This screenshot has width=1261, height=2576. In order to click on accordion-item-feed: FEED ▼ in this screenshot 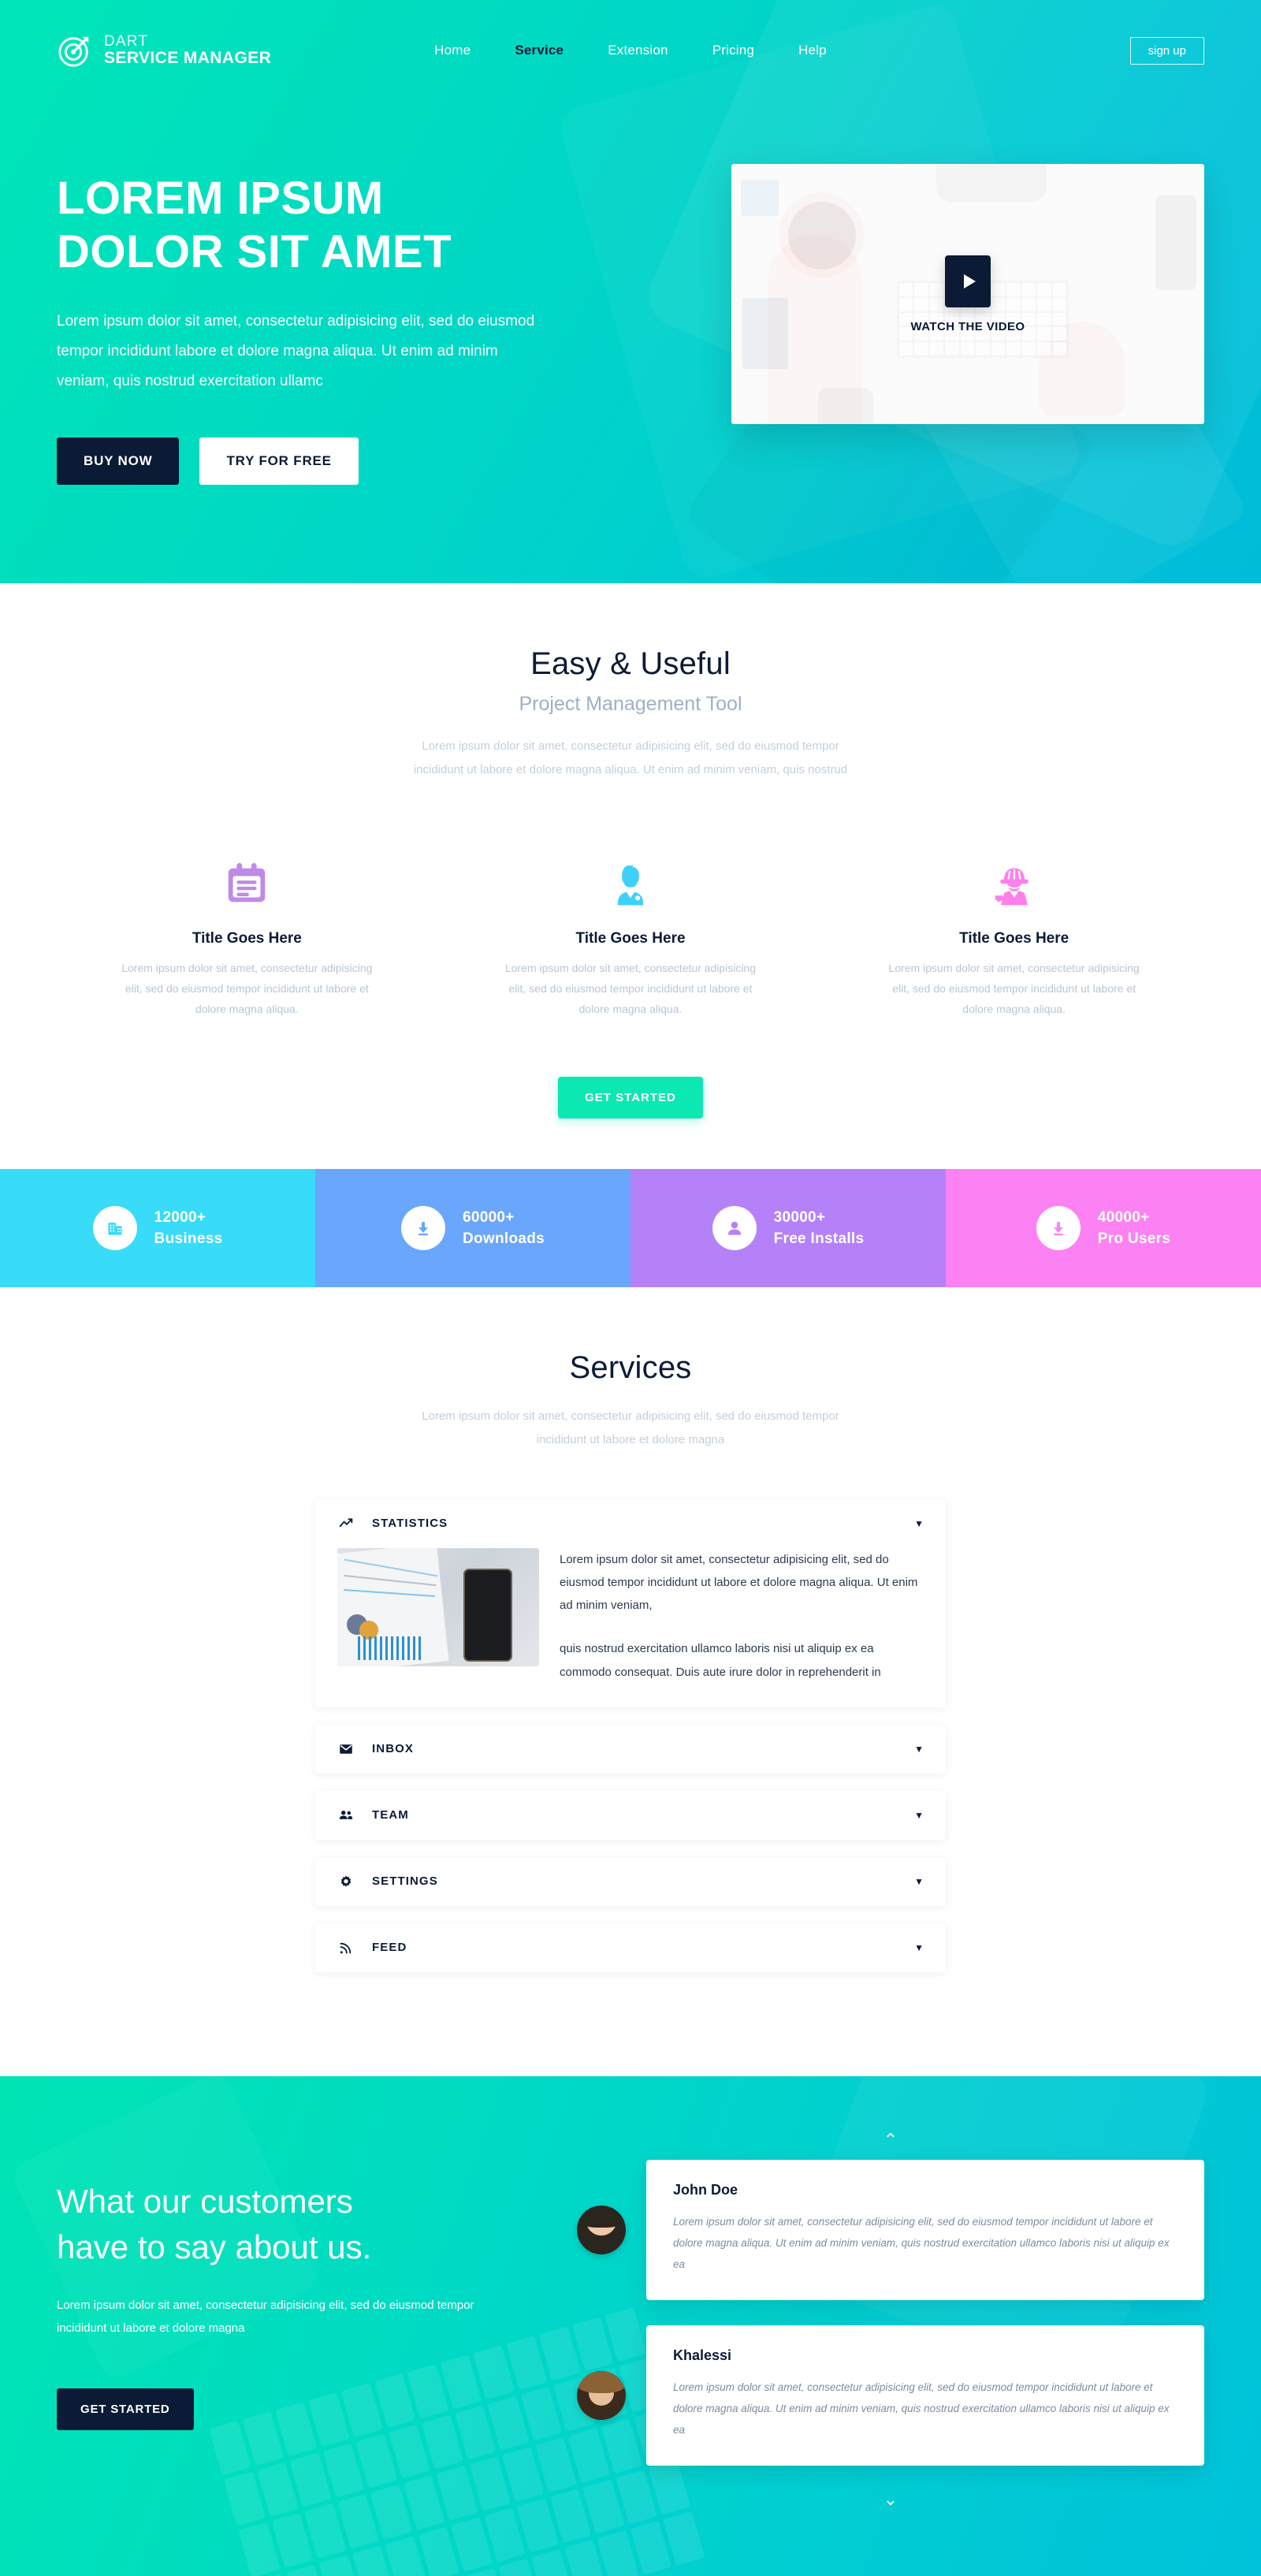, I will do `click(630, 1947)`.